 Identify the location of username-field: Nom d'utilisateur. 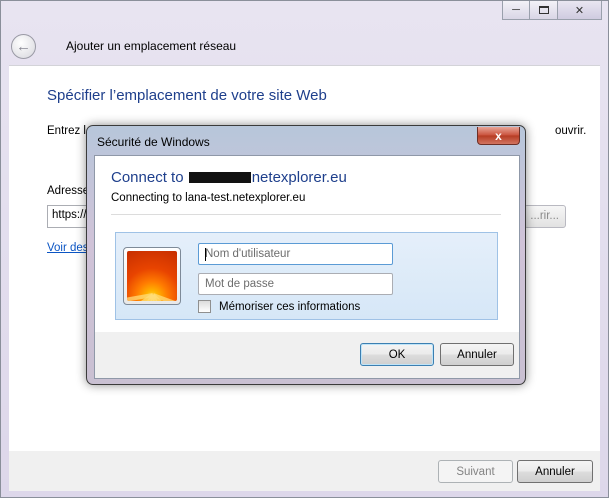
(295, 254).